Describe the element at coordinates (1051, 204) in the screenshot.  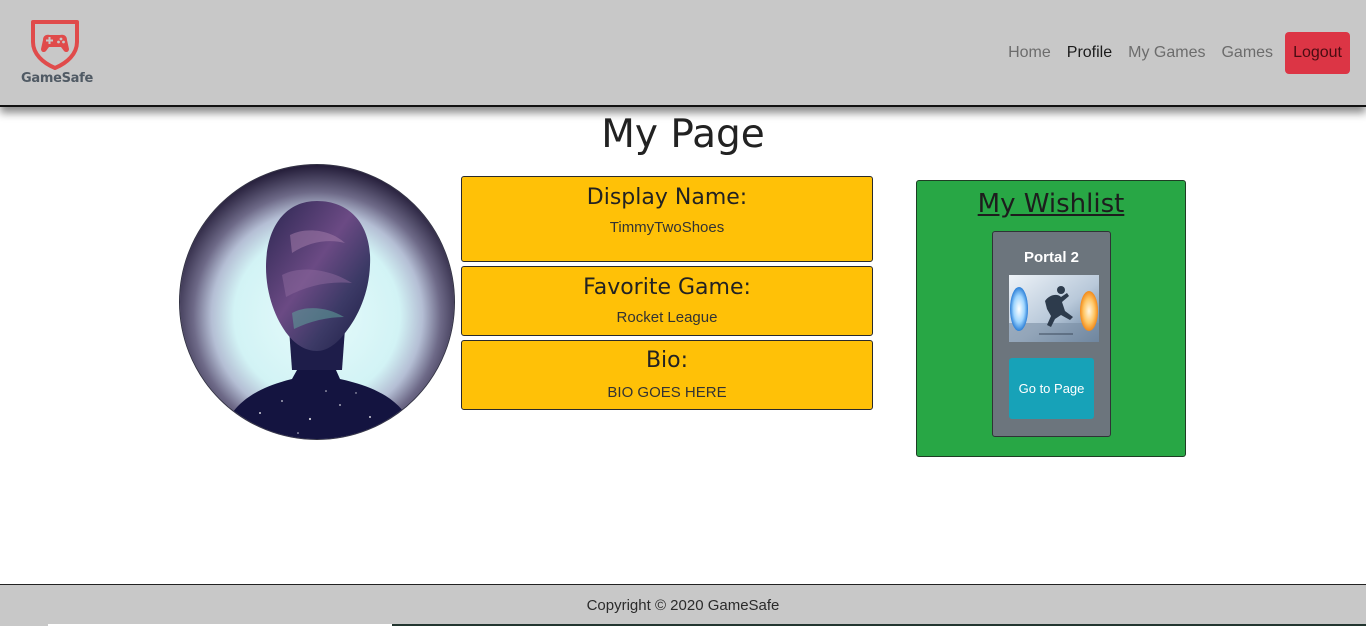
I see `wishlist-title-link: My Wishlist` at that location.